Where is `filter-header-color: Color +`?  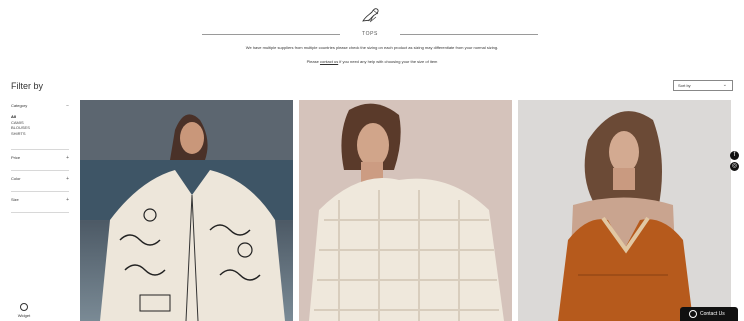
filter-header-color: Color + is located at coordinates (40, 179).